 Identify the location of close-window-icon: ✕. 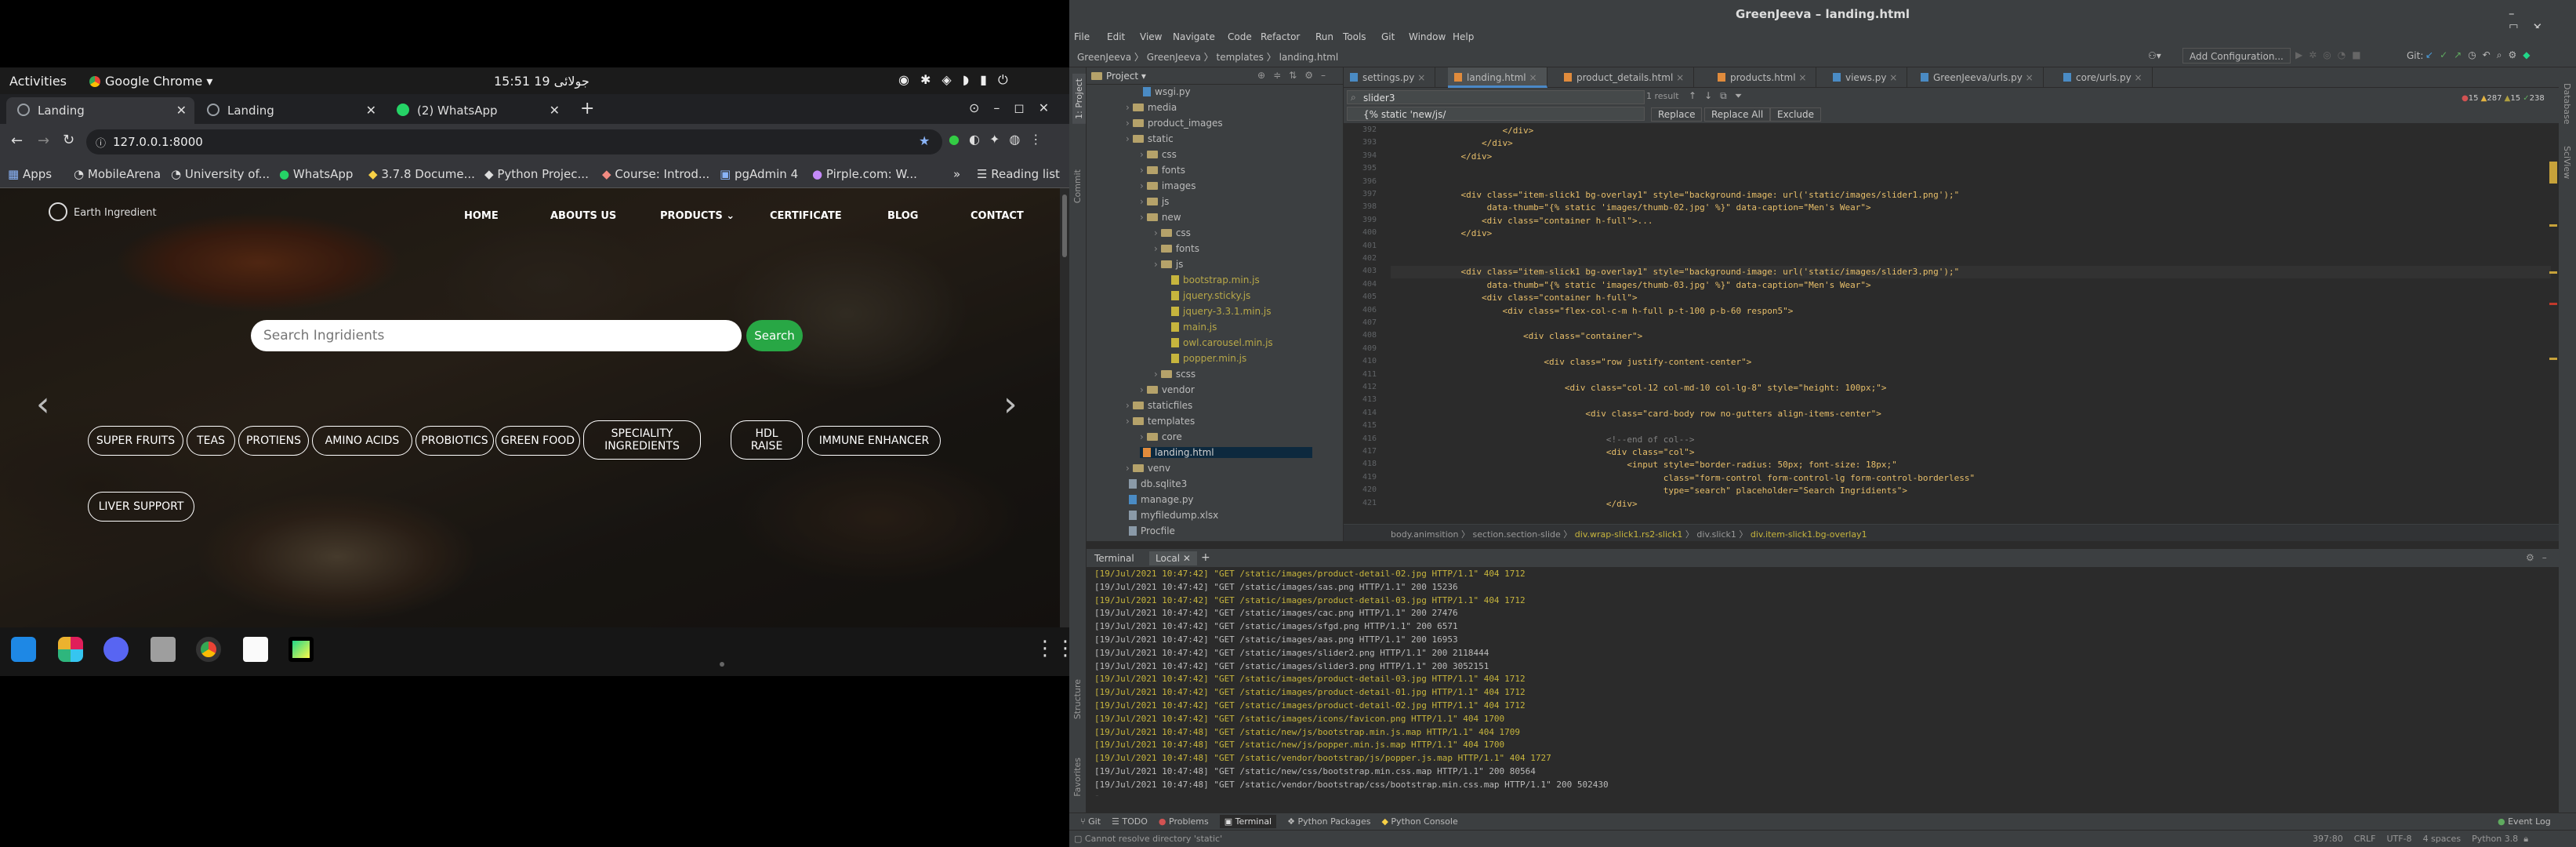
(1051, 107).